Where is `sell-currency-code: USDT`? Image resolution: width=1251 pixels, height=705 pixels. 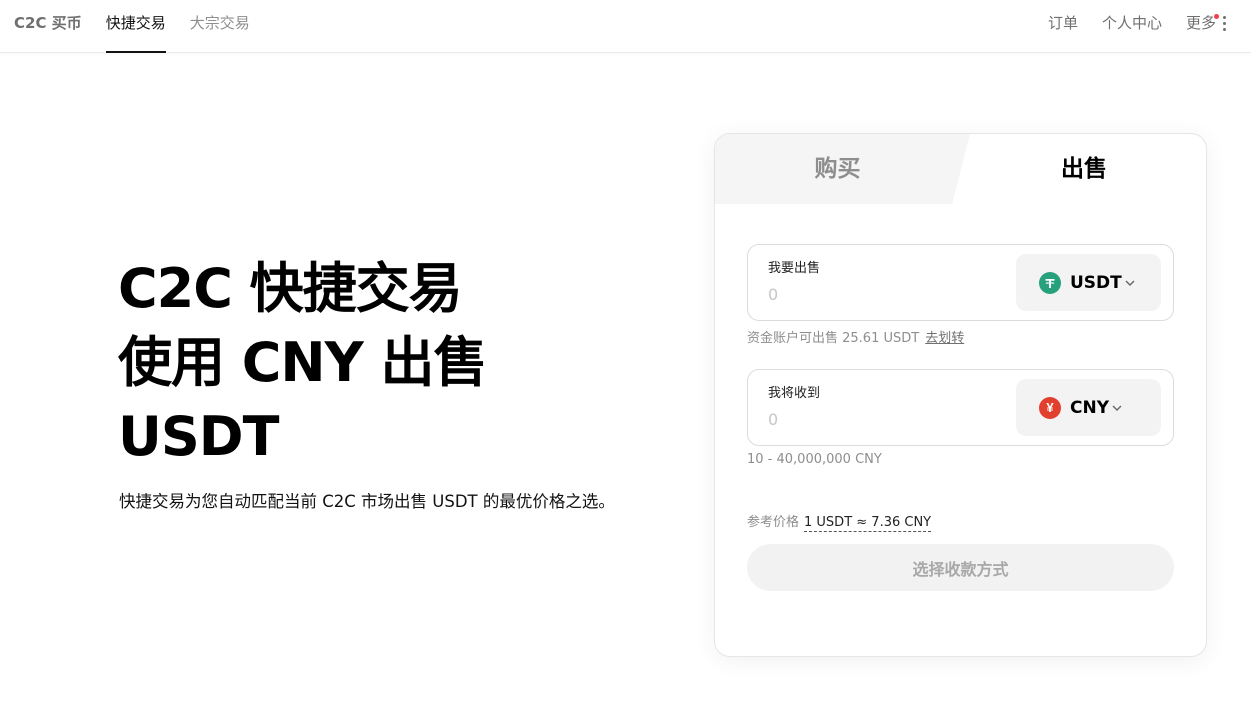
sell-currency-code: USDT is located at coordinates (1096, 282).